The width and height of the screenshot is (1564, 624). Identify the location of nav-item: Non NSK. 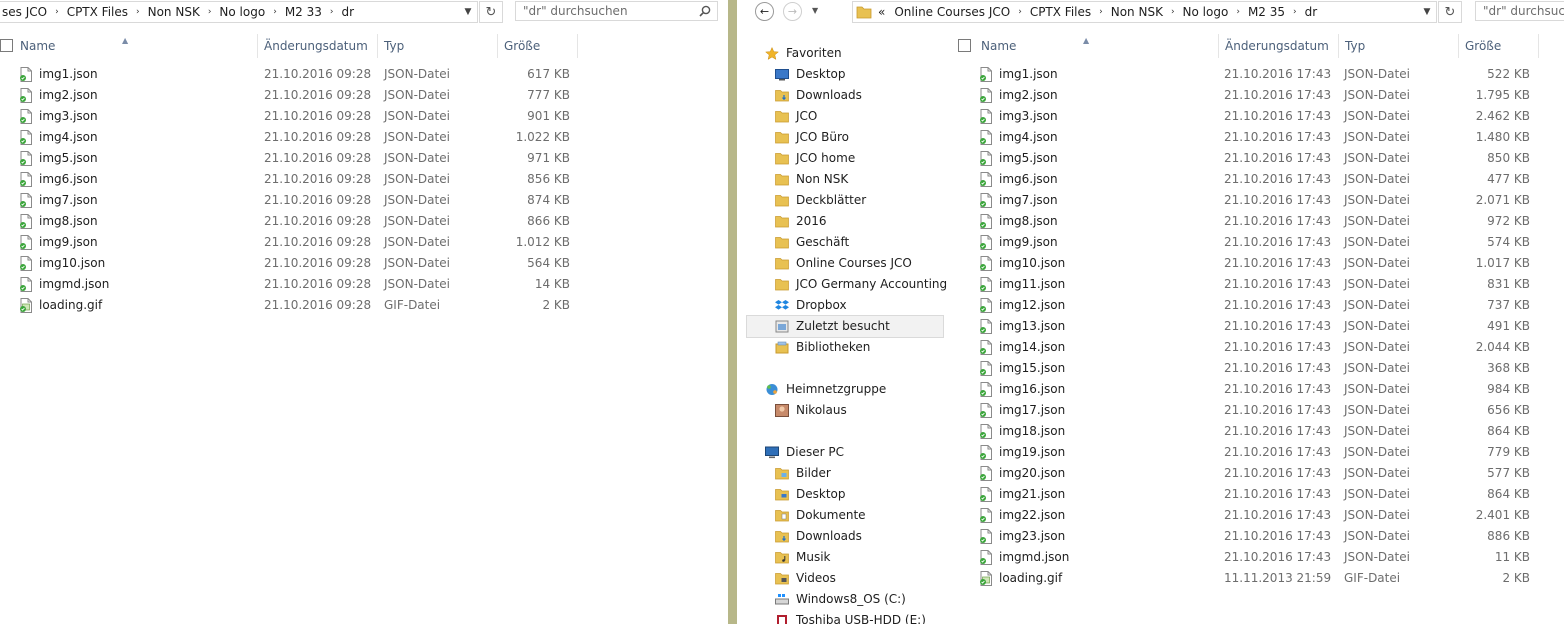
(845, 179).